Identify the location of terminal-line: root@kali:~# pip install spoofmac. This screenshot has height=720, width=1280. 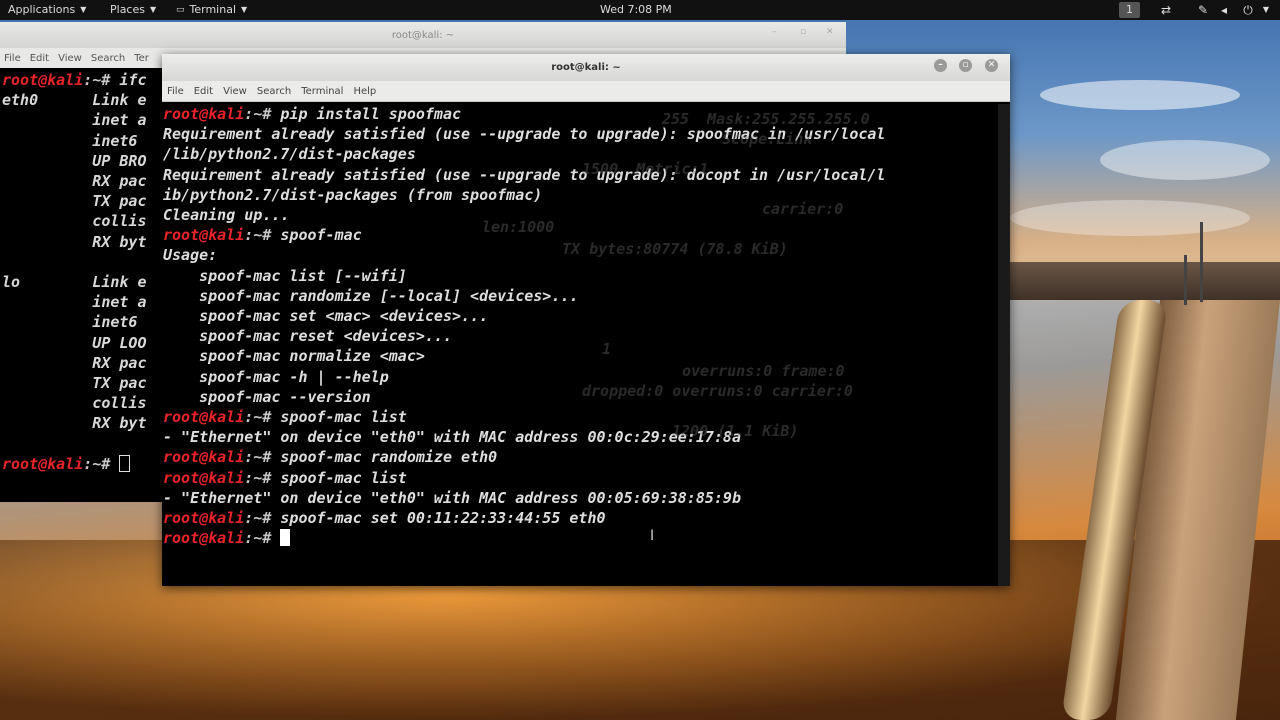
(580, 114).